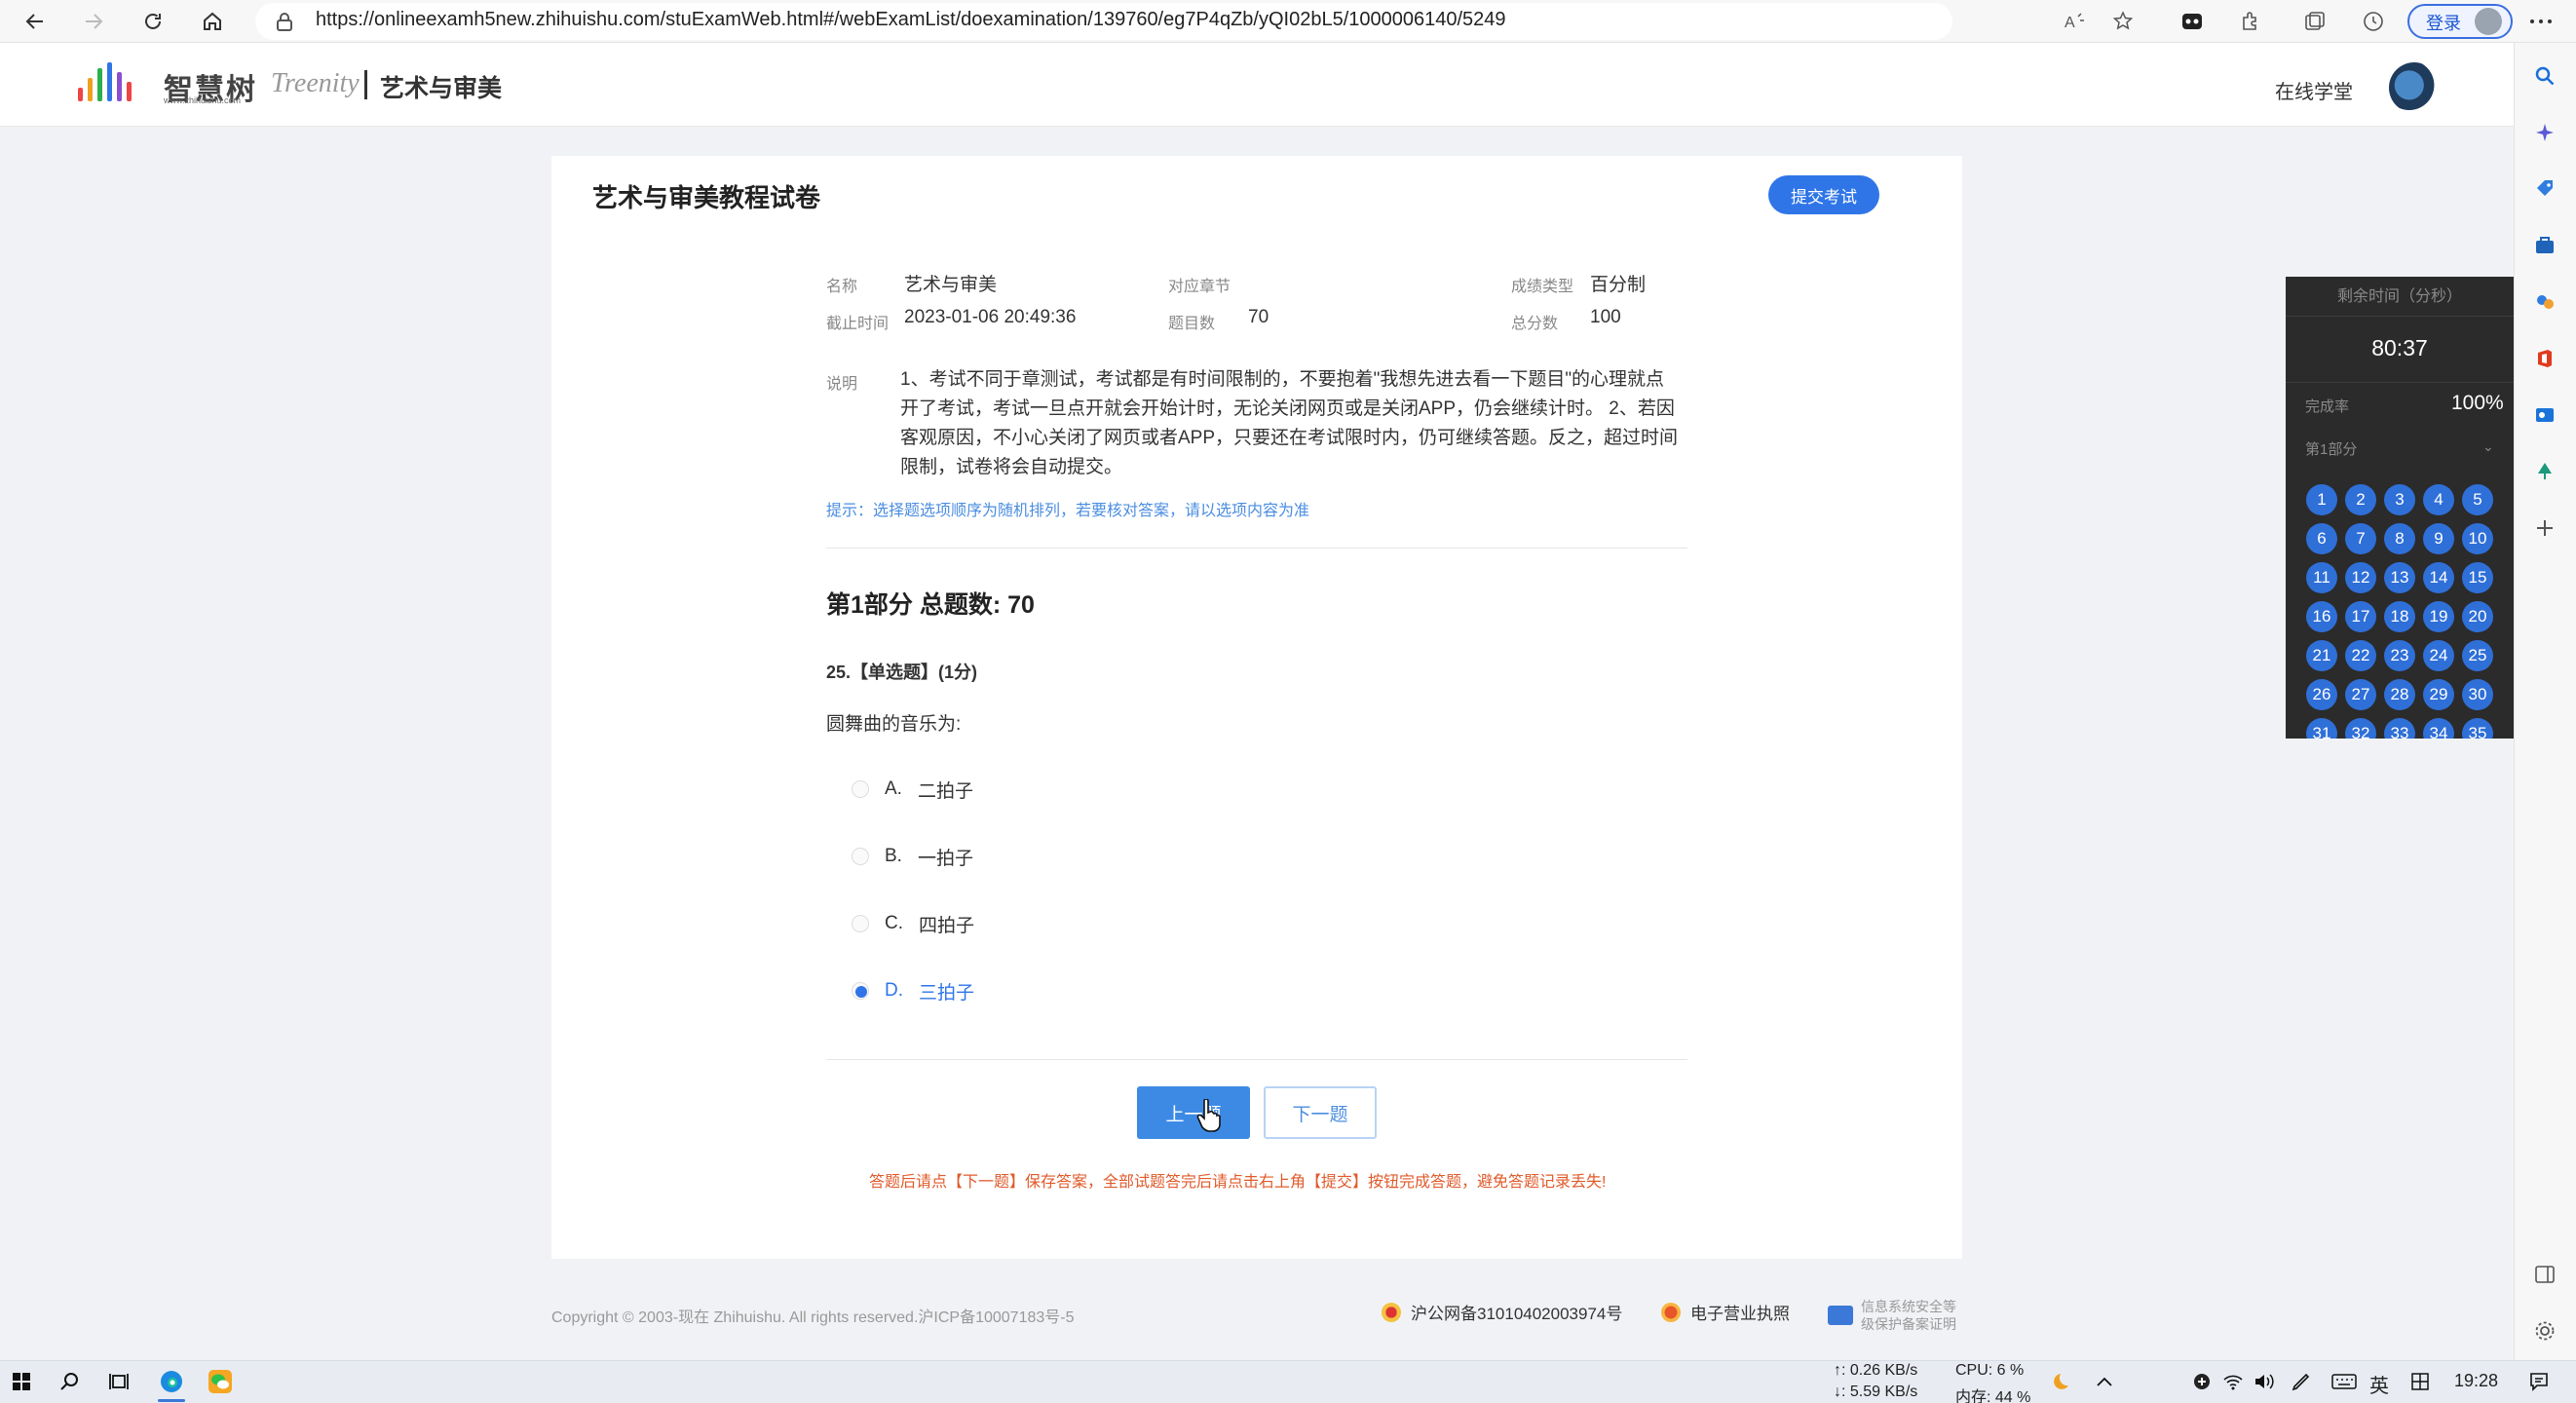  I want to click on police-record-link: 沪公网备31010402003974号, so click(1502, 1312).